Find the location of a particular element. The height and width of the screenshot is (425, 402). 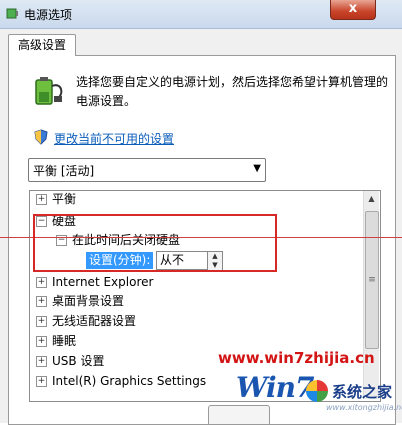

watermark-domain: www.xitongzhijia.net is located at coordinates (364, 407).